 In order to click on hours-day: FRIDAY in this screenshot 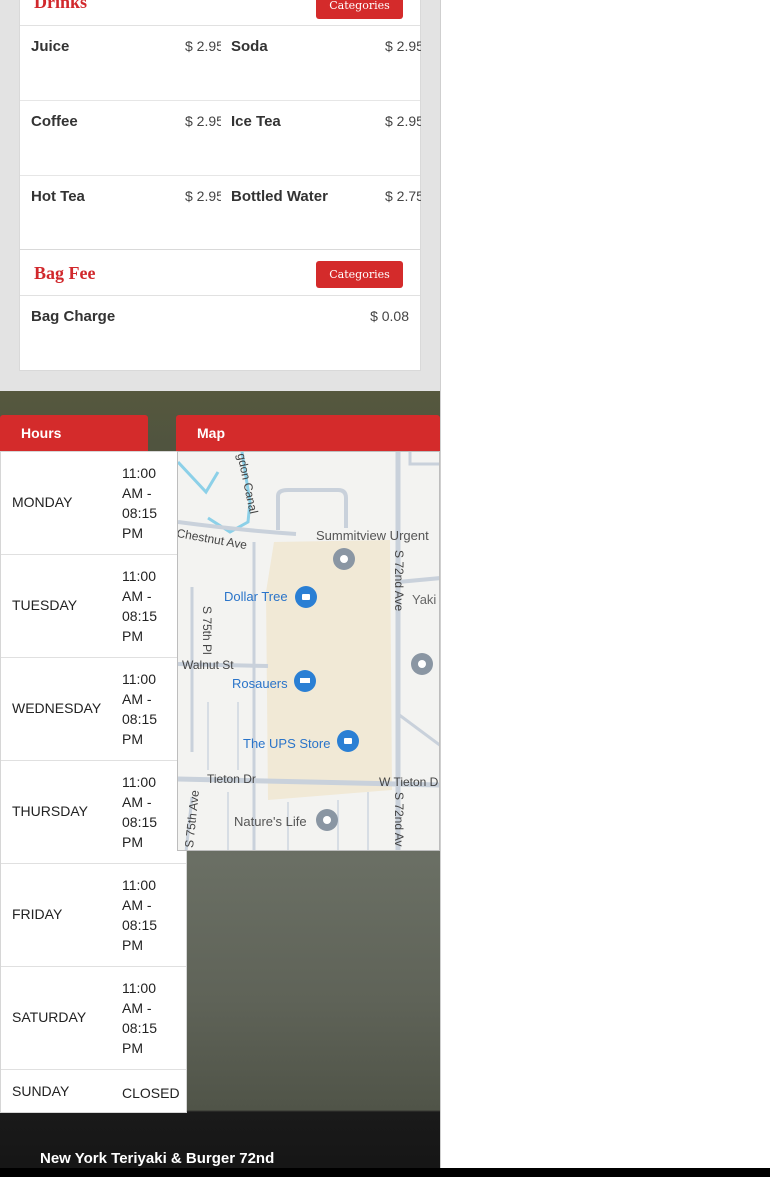, I will do `click(37, 914)`.